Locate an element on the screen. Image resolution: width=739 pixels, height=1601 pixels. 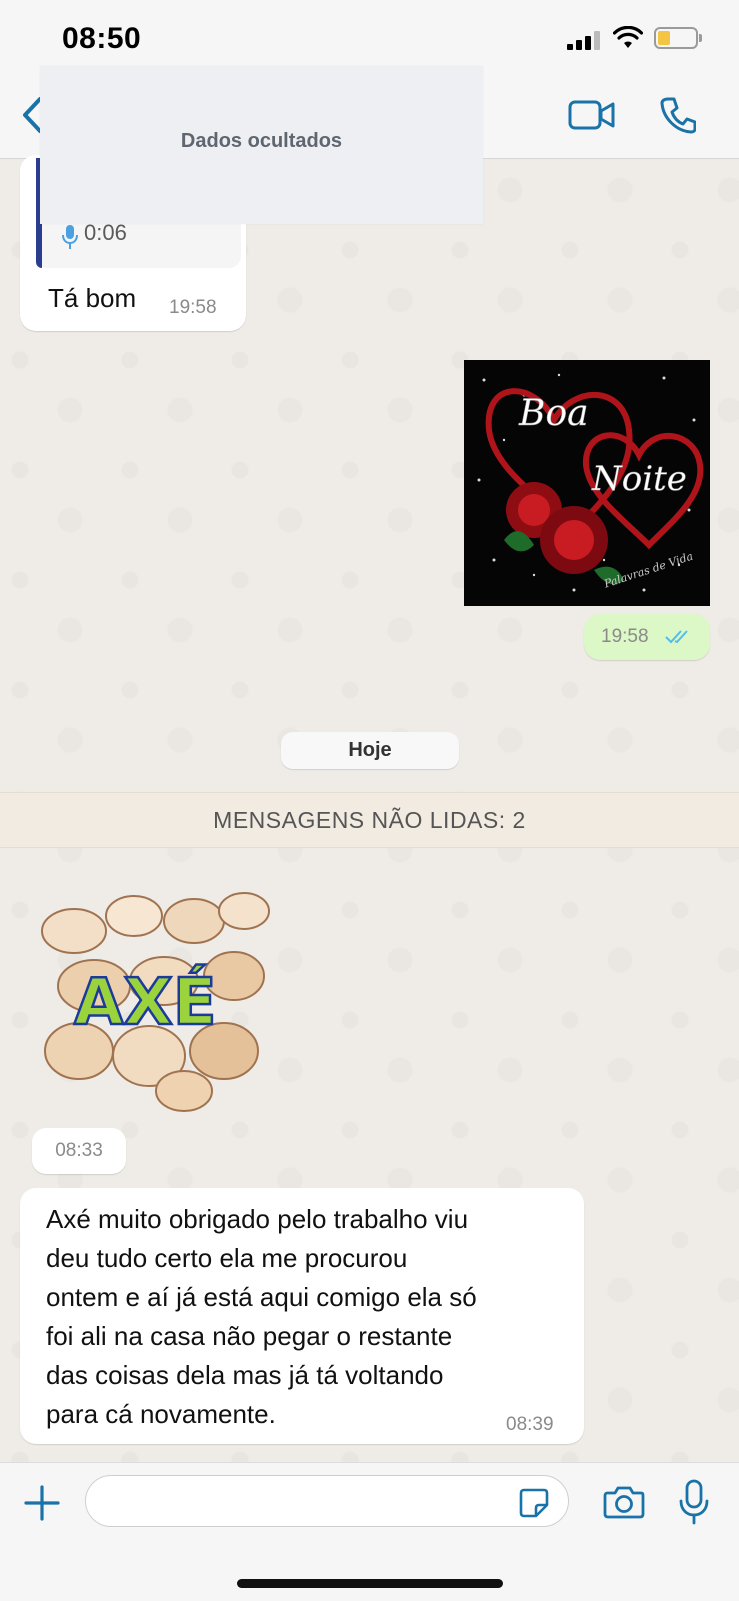
status-bar: 08:50 is located at coordinates (369, 35).